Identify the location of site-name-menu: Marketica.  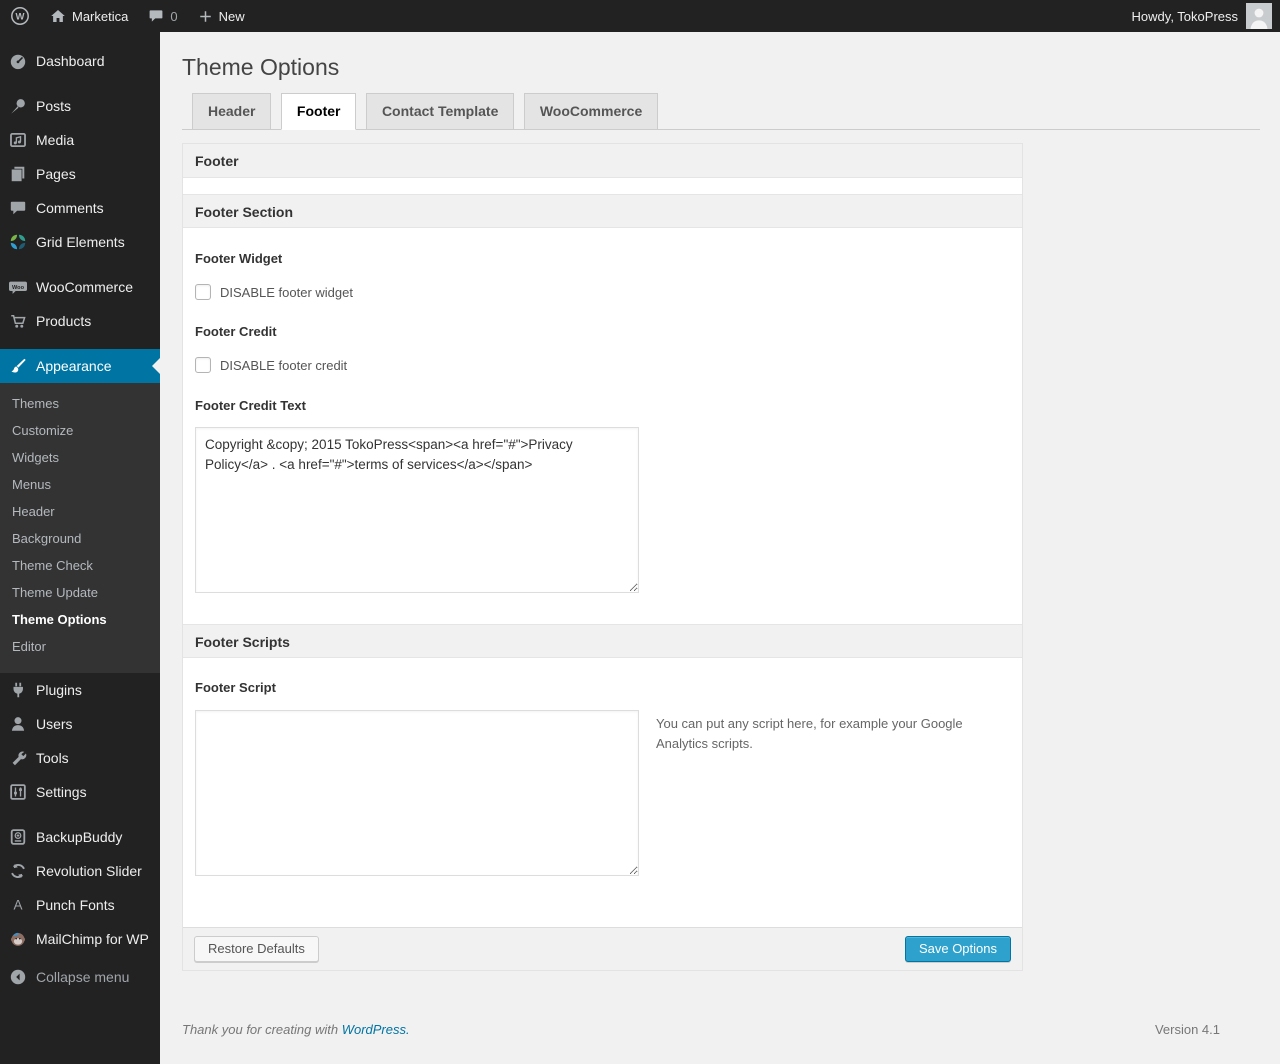
(89, 16).